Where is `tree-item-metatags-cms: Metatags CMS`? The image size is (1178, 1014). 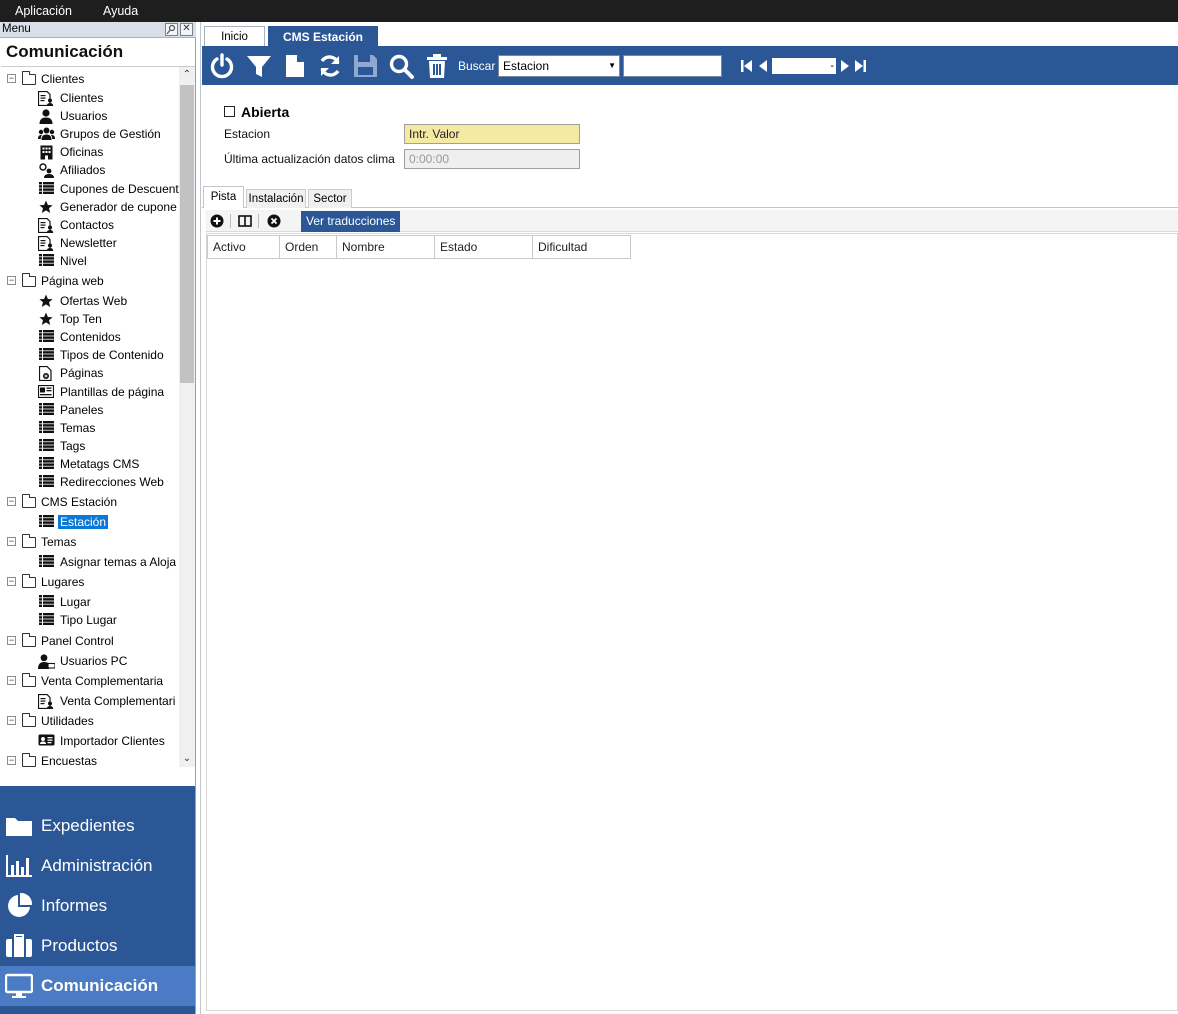
tree-item-metatags-cms: Metatags CMS is located at coordinates (89, 464).